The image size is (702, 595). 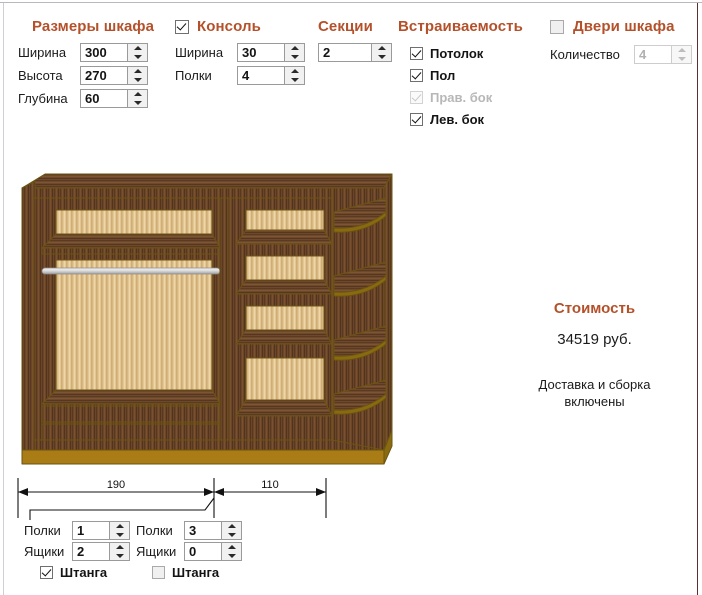 What do you see at coordinates (203, 551) in the screenshot?
I see `spinner-section-2-drawers-value: 0` at bounding box center [203, 551].